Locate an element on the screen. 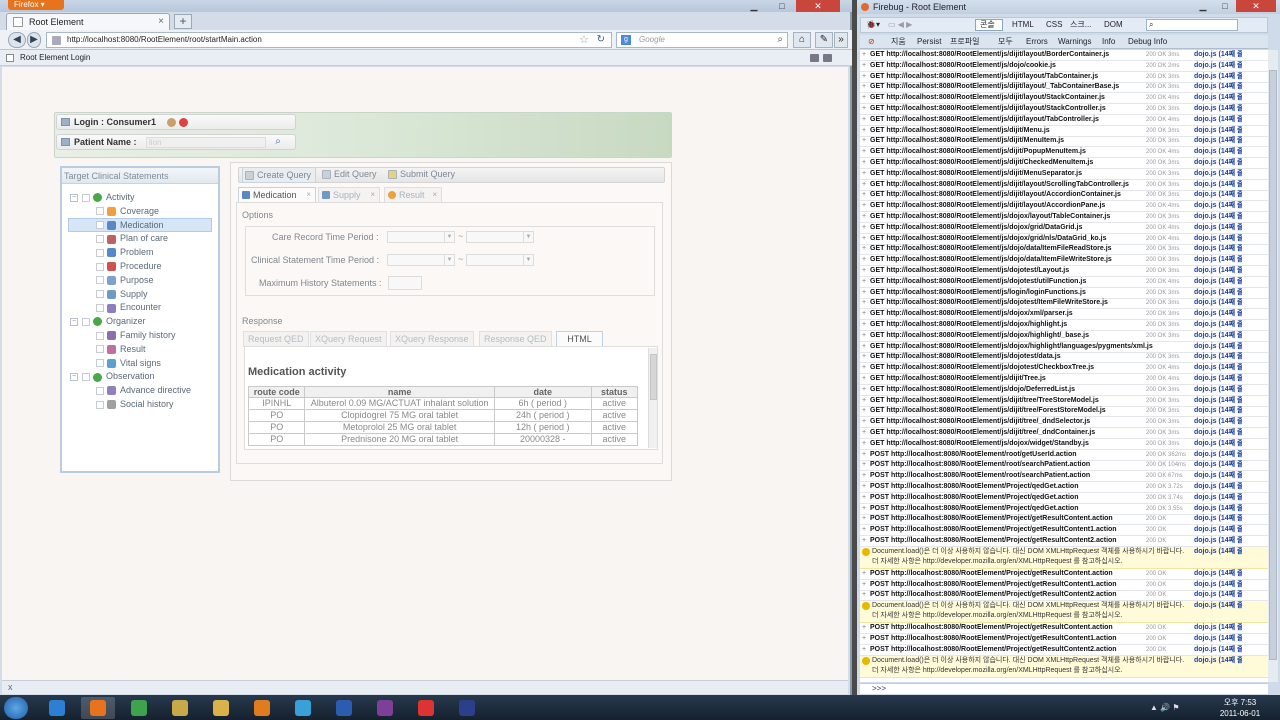 This screenshot has height=720, width=1280. clinical-statement-end-select: ▼ is located at coordinates (500, 260).